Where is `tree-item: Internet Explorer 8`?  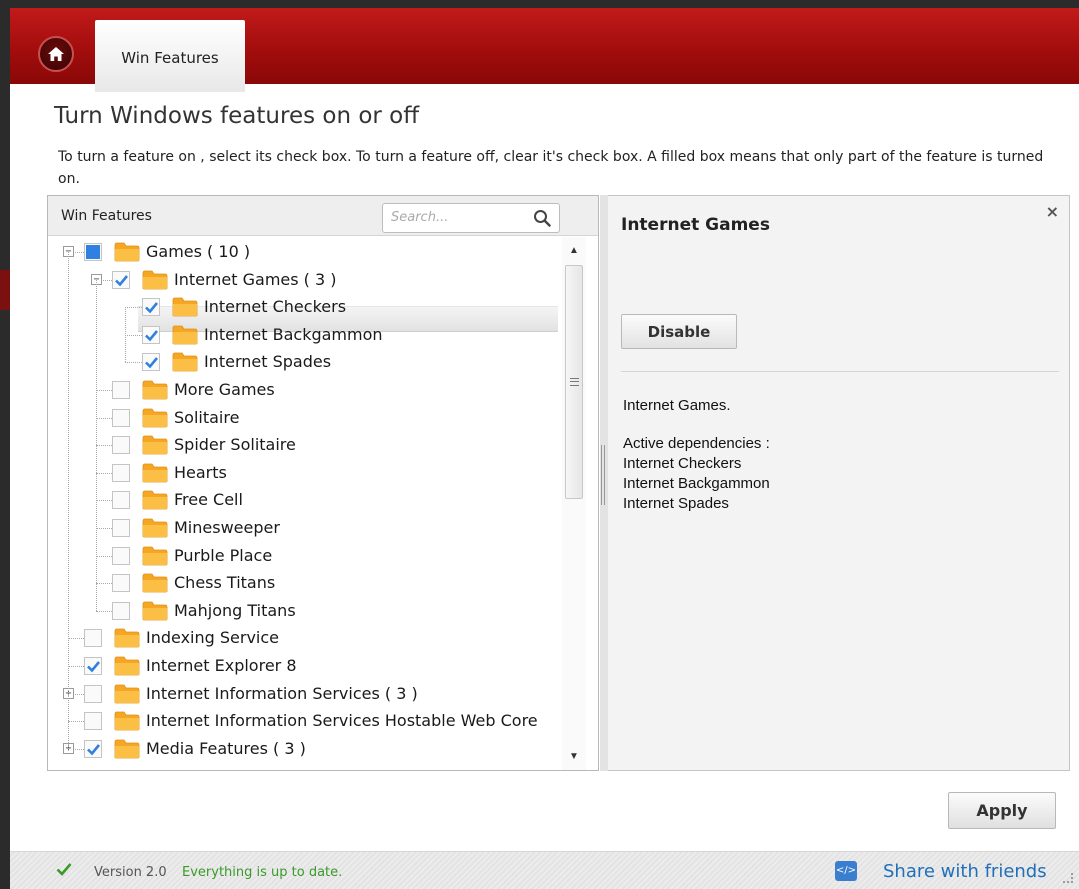 tree-item: Internet Explorer 8 is located at coordinates (303, 666).